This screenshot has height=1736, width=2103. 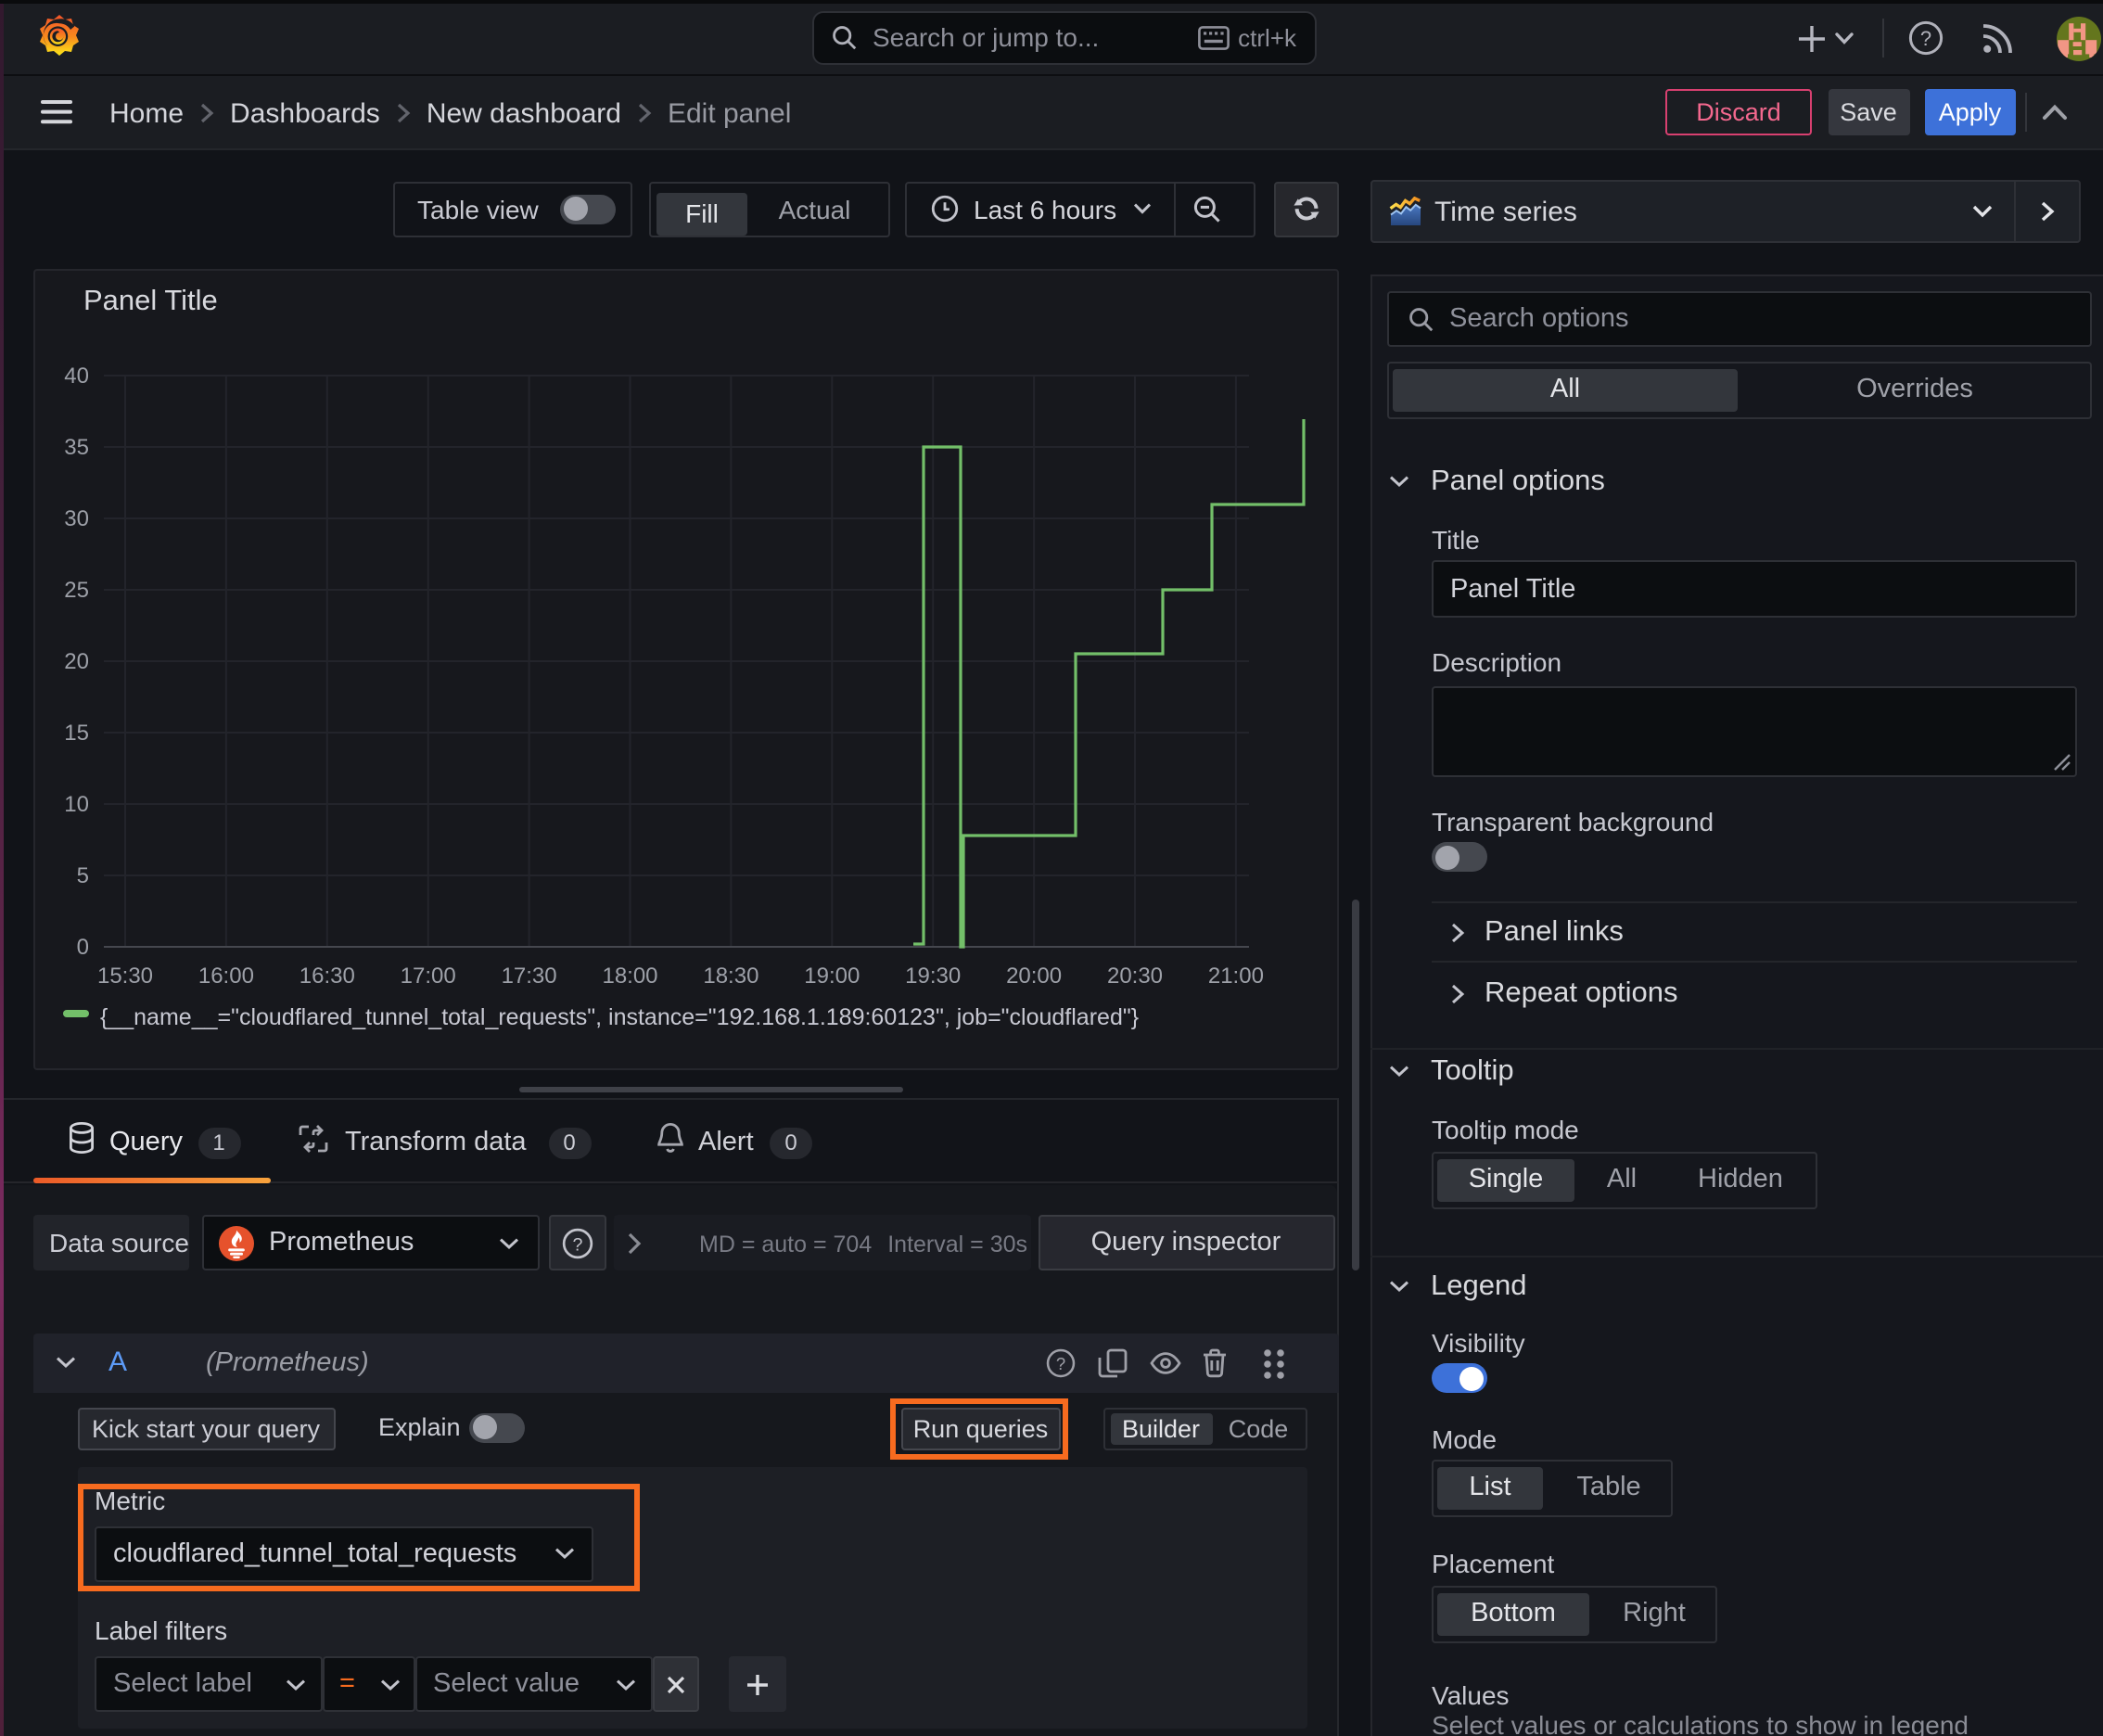 I want to click on svg-text: 40, so click(x=76, y=375).